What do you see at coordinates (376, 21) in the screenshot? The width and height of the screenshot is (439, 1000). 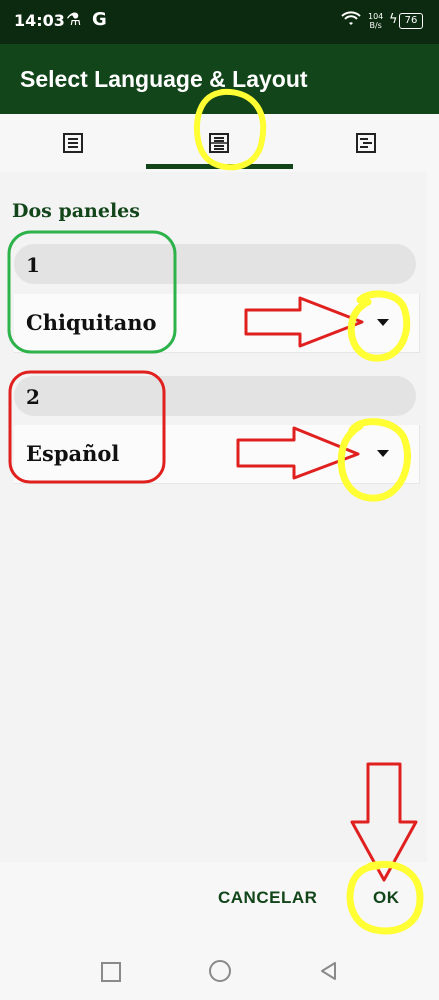 I see `net-speed: 104 B/s` at bounding box center [376, 21].